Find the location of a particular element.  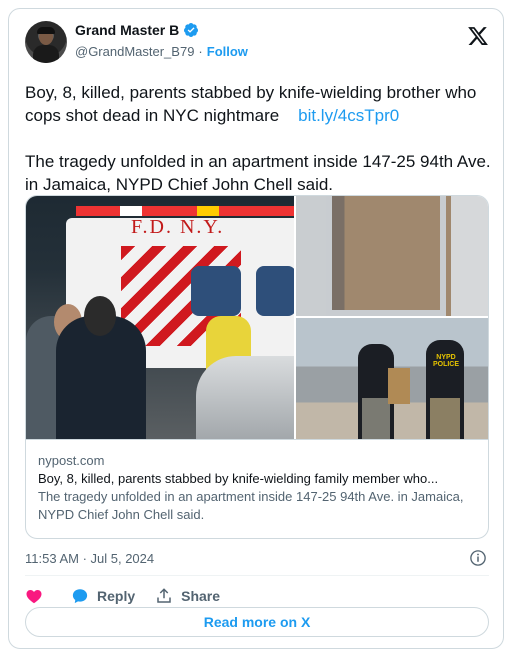

police-photo: NYPD POLICE is located at coordinates (392, 378).